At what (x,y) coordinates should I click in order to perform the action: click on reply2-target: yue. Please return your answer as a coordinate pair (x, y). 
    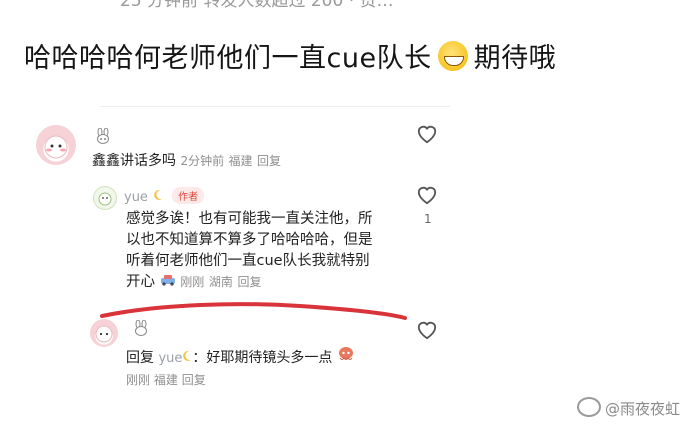
    Looking at the image, I should click on (170, 358).